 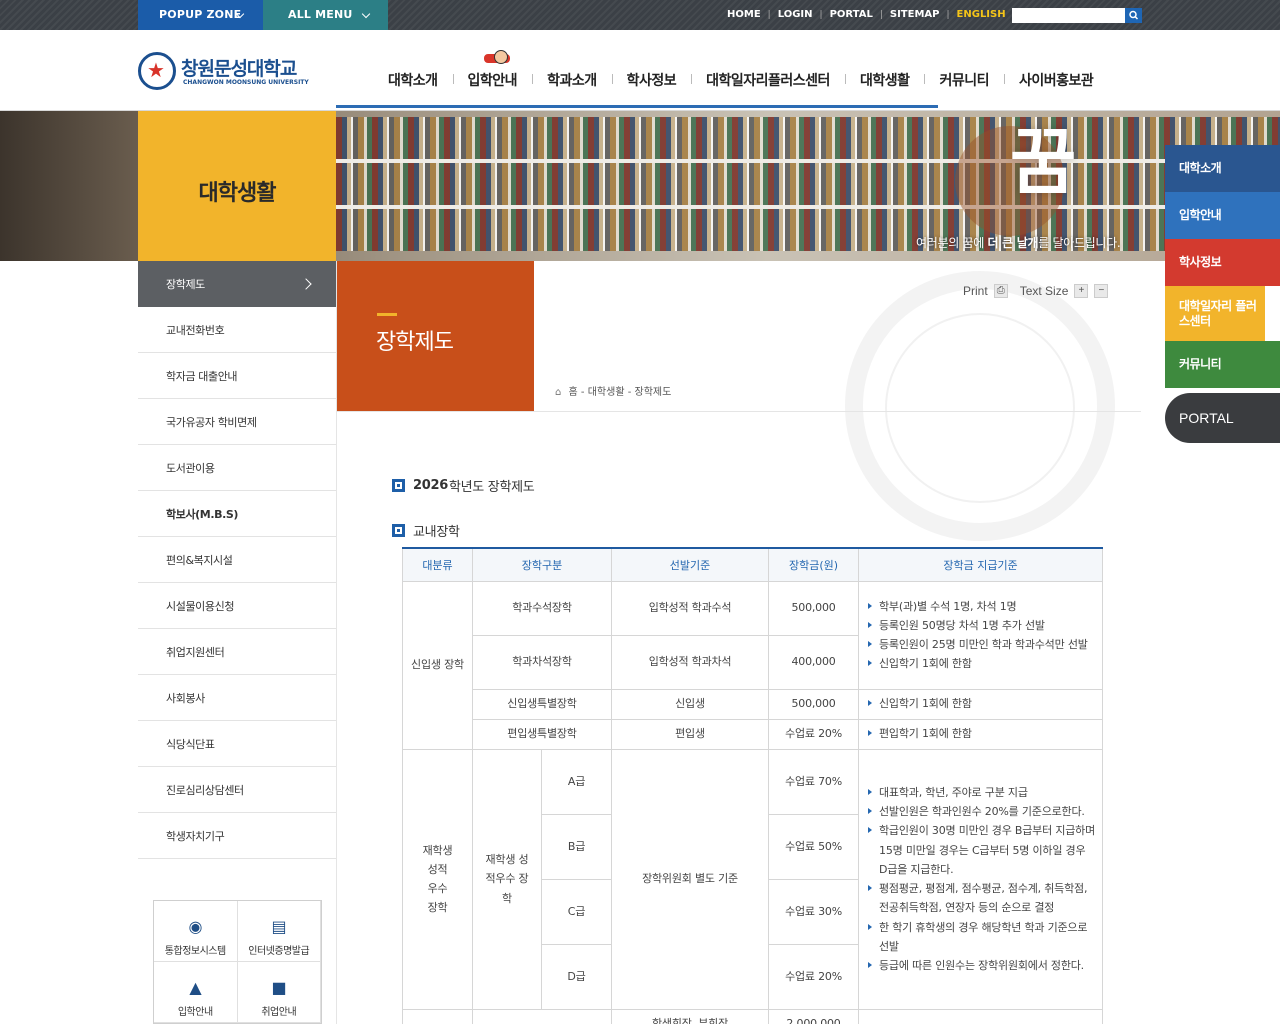 What do you see at coordinates (237, 376) in the screenshot?
I see `sidebar-item-loan: 학자금 대출안내` at bounding box center [237, 376].